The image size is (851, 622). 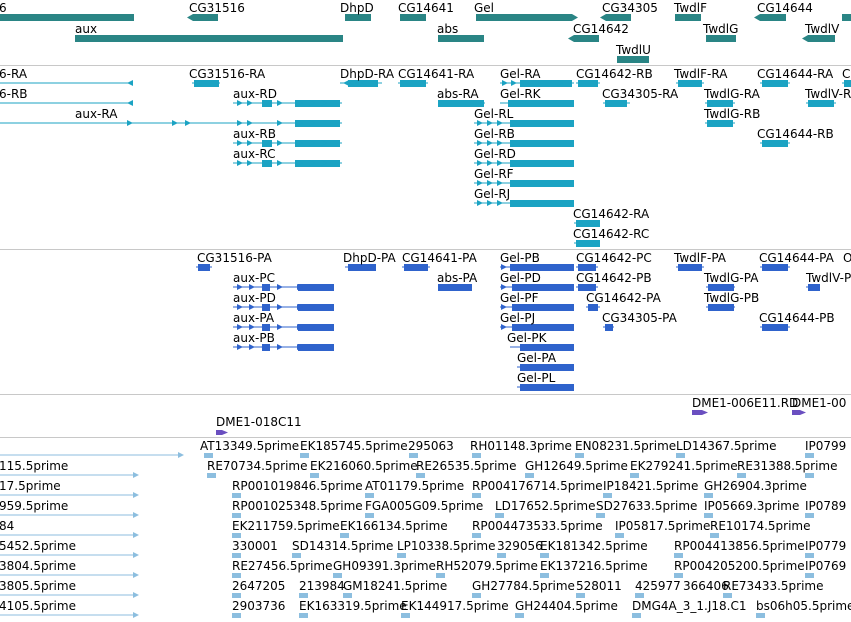 I want to click on est-label-ld14367-5prime: LD14367.5prime, so click(x=726, y=446).